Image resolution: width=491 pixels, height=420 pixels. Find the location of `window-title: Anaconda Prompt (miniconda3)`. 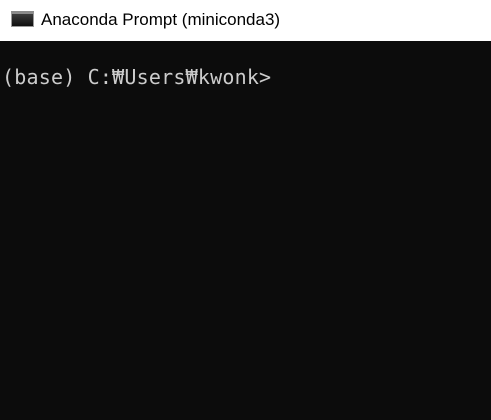

window-title: Anaconda Prompt (miniconda3) is located at coordinates (161, 19).